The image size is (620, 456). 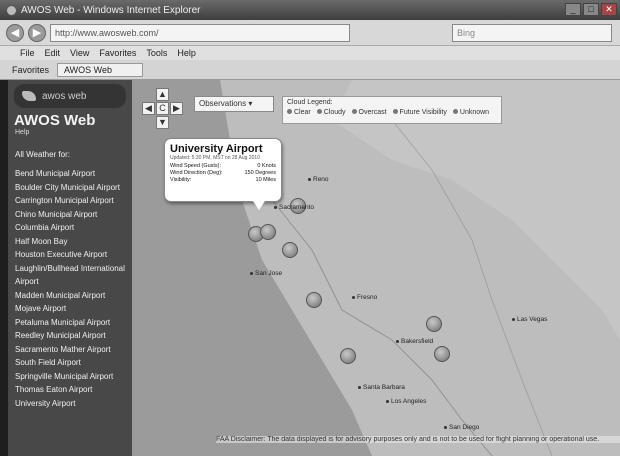 I want to click on legend-clear: Clear, so click(x=299, y=112).